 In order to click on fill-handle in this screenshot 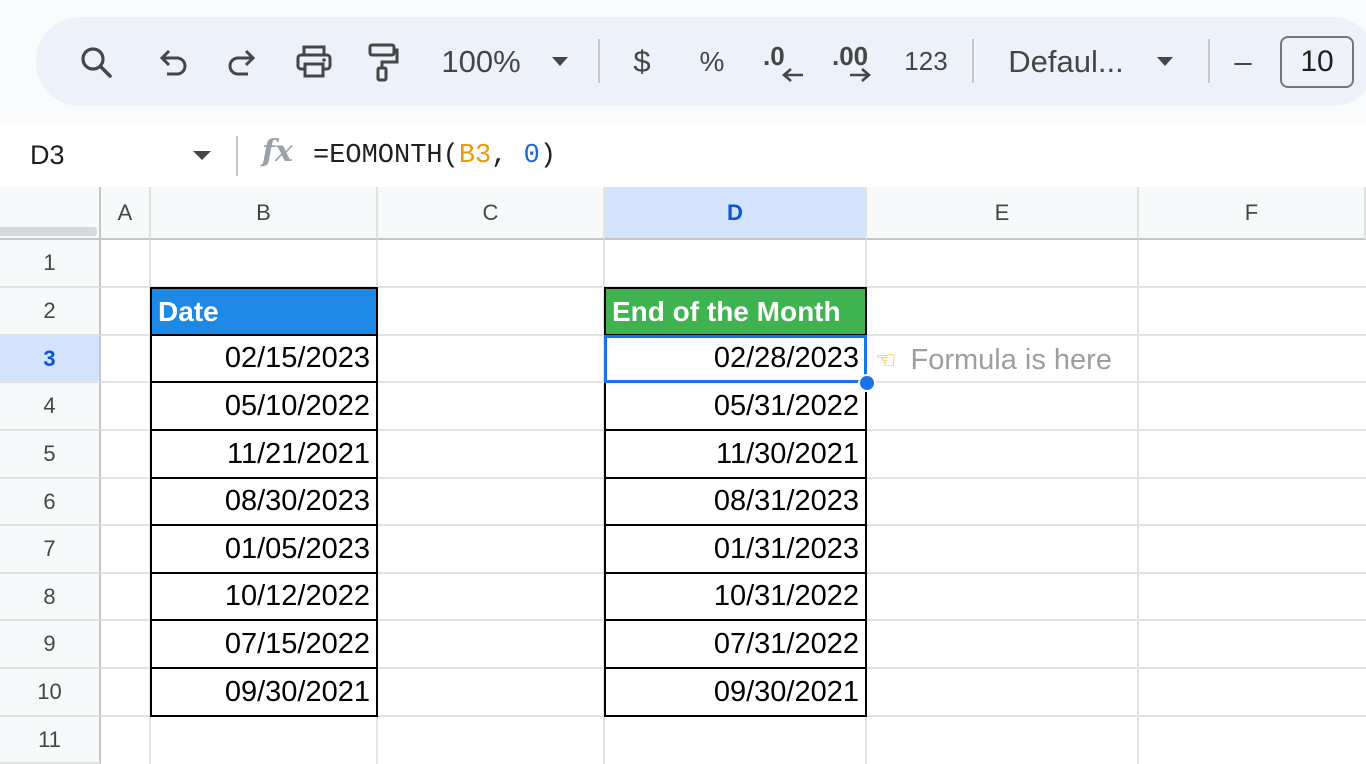, I will do `click(867, 383)`.